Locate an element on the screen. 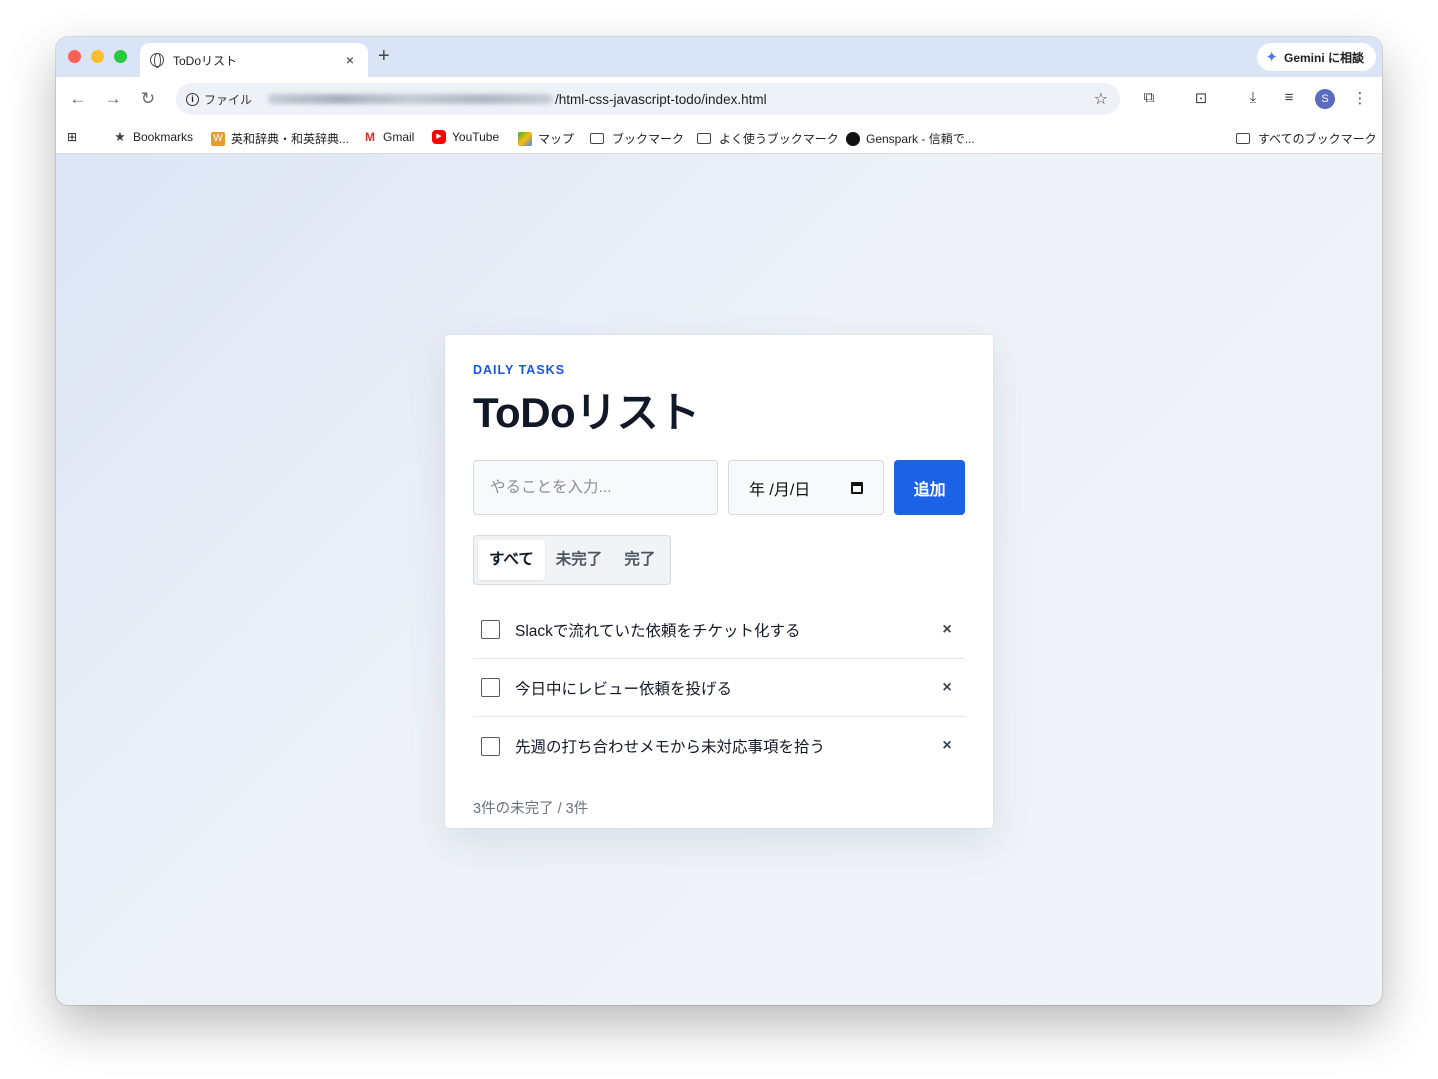  reload-icon: ↻ is located at coordinates (148, 99).